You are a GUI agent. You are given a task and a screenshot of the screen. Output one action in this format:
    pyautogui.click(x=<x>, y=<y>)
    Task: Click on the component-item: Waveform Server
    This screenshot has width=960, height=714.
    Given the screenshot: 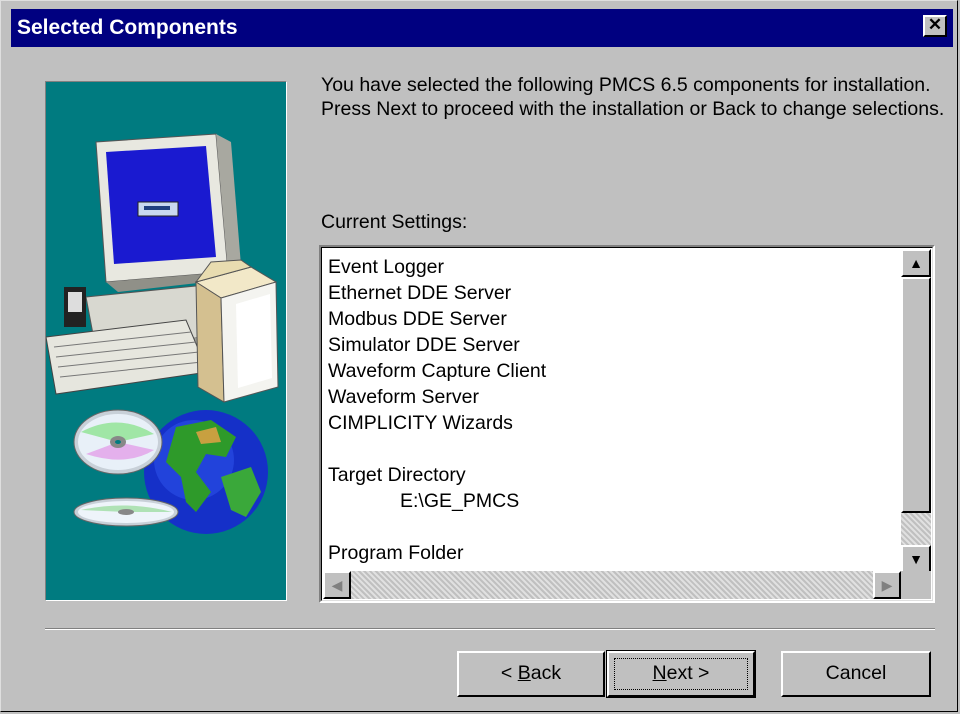 What is the action you would take?
    pyautogui.click(x=403, y=397)
    